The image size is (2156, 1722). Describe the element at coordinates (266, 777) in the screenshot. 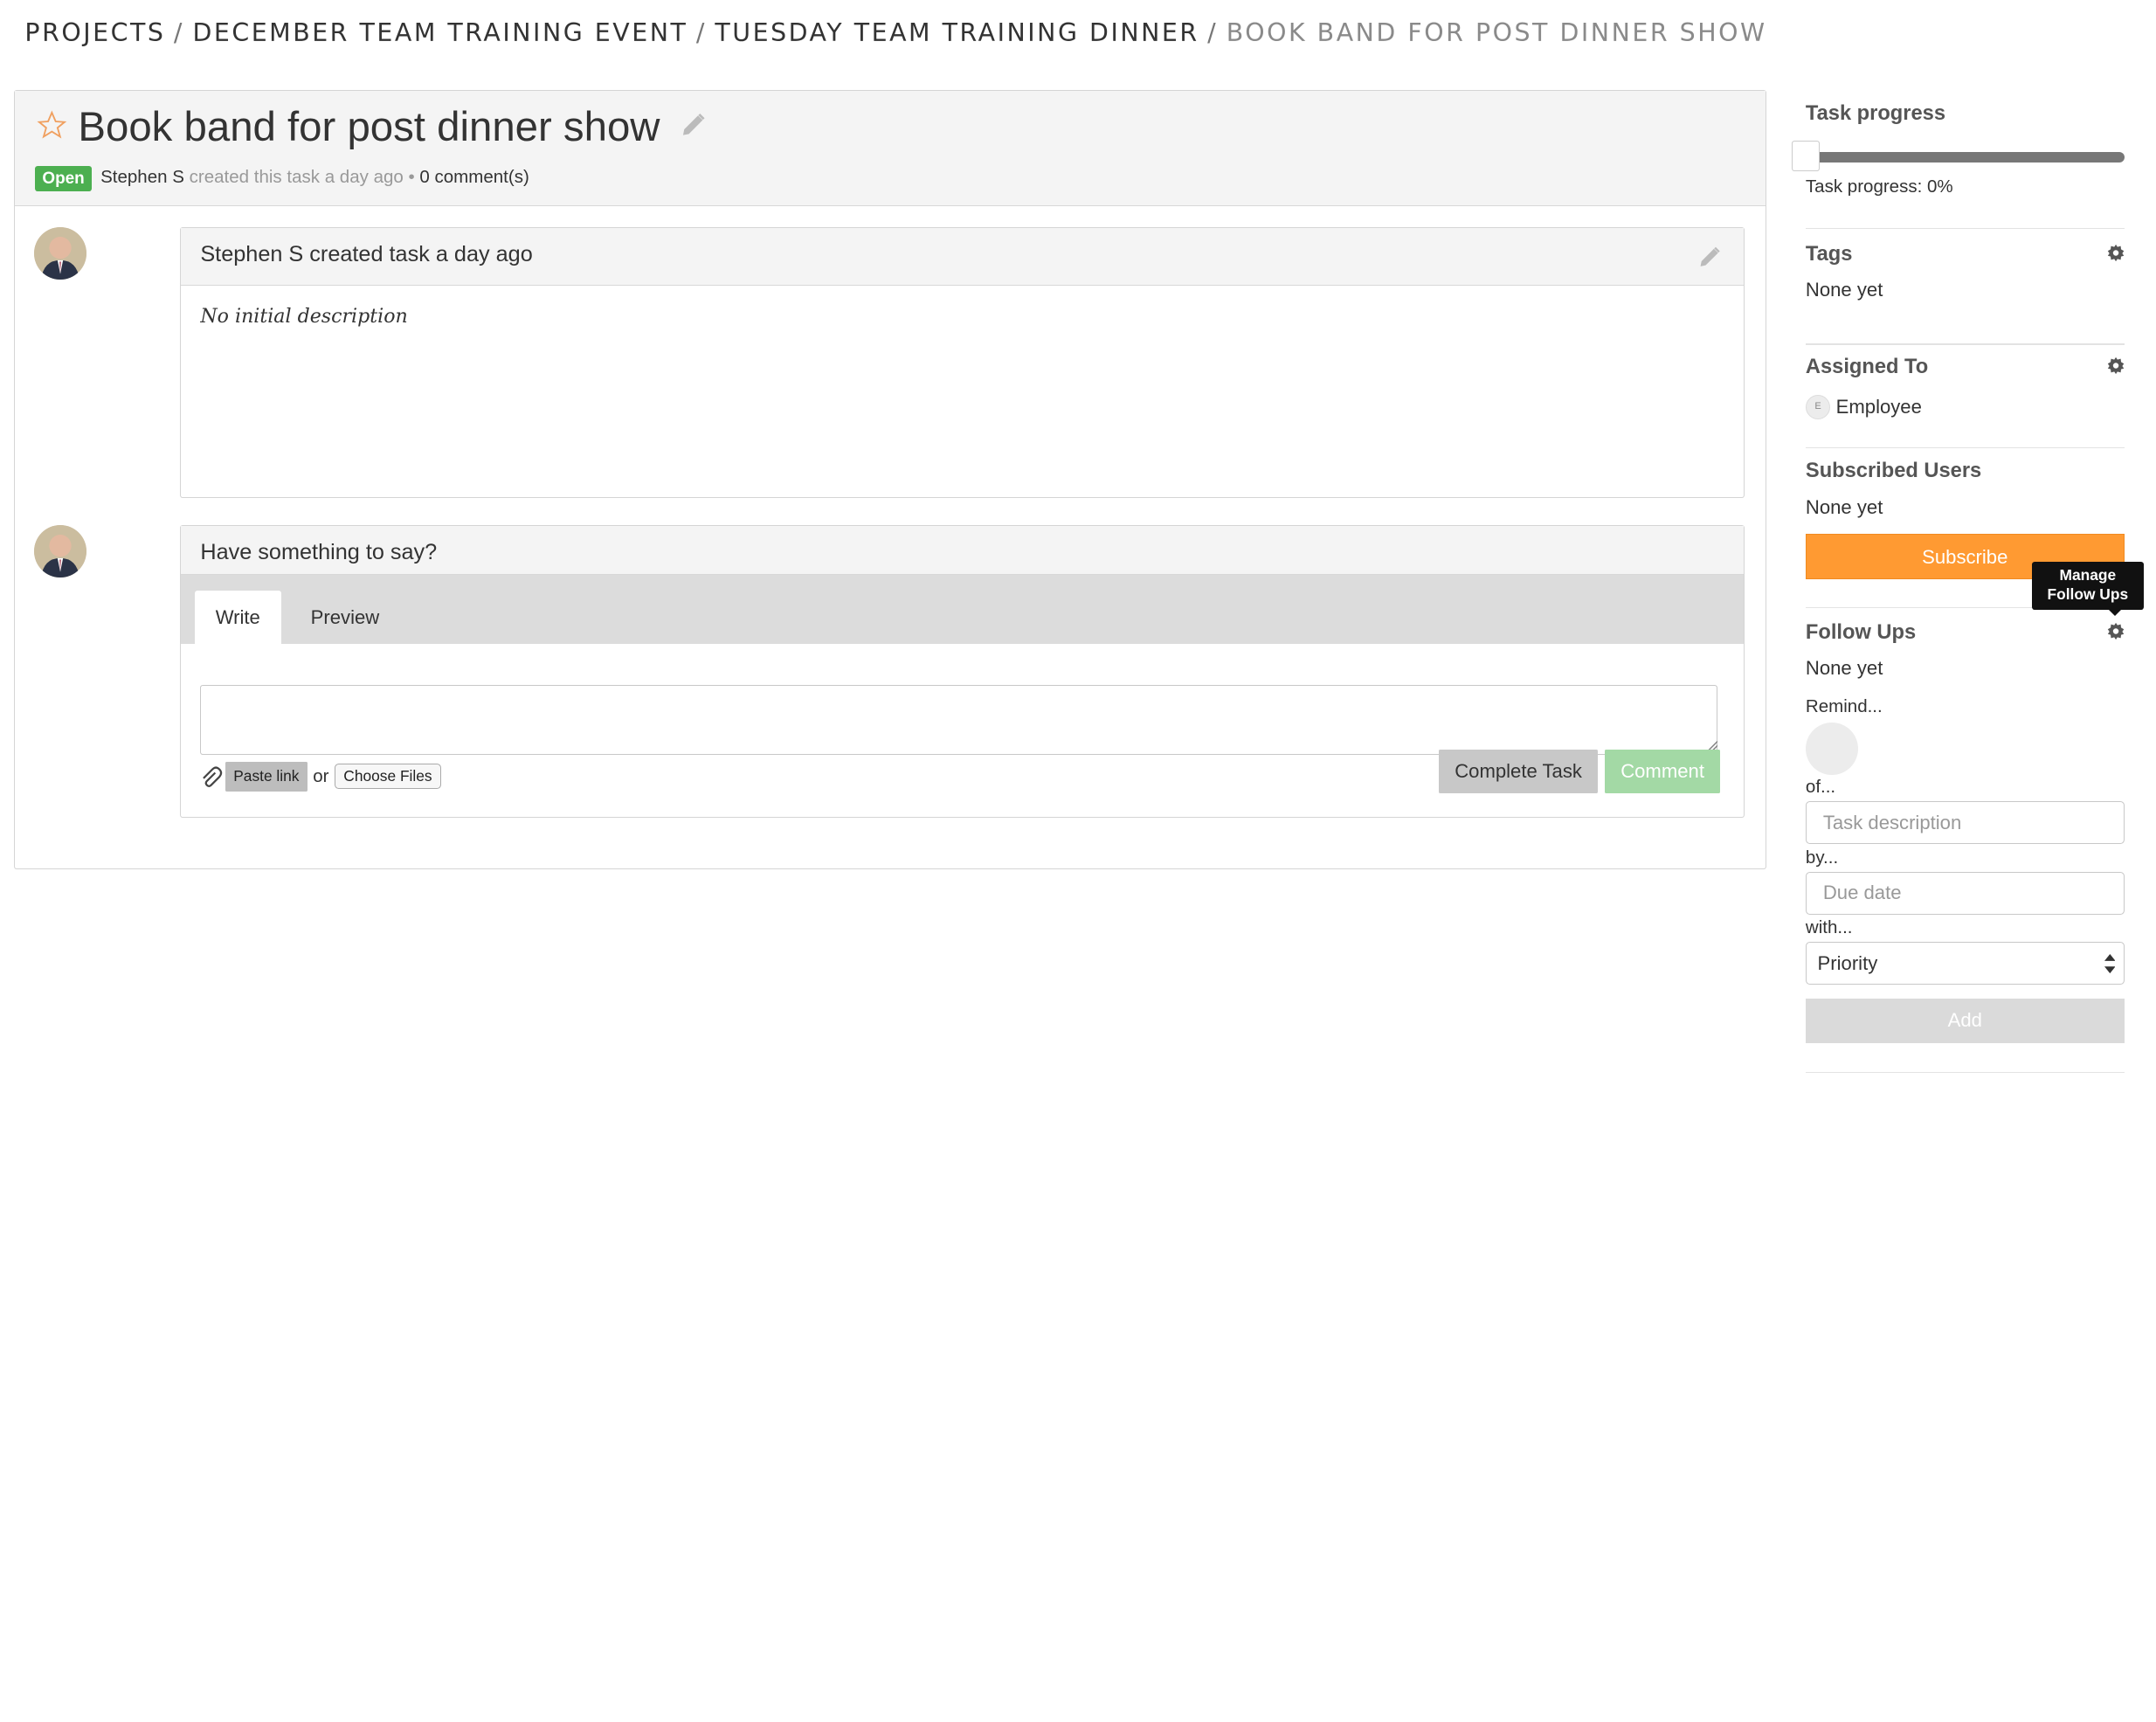

I see `paste-link-button: Paste link` at that location.